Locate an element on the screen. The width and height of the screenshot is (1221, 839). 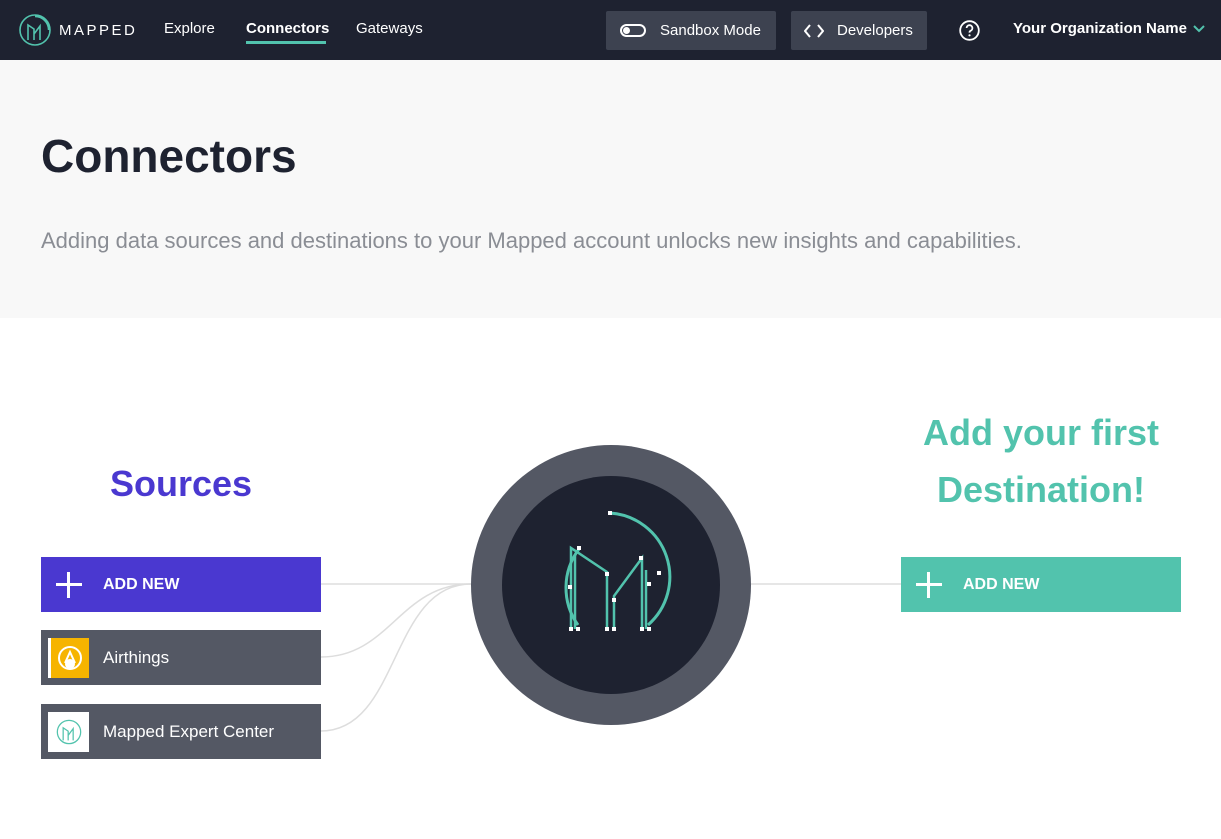
org-name: Your Organization Name is located at coordinates (1100, 28).